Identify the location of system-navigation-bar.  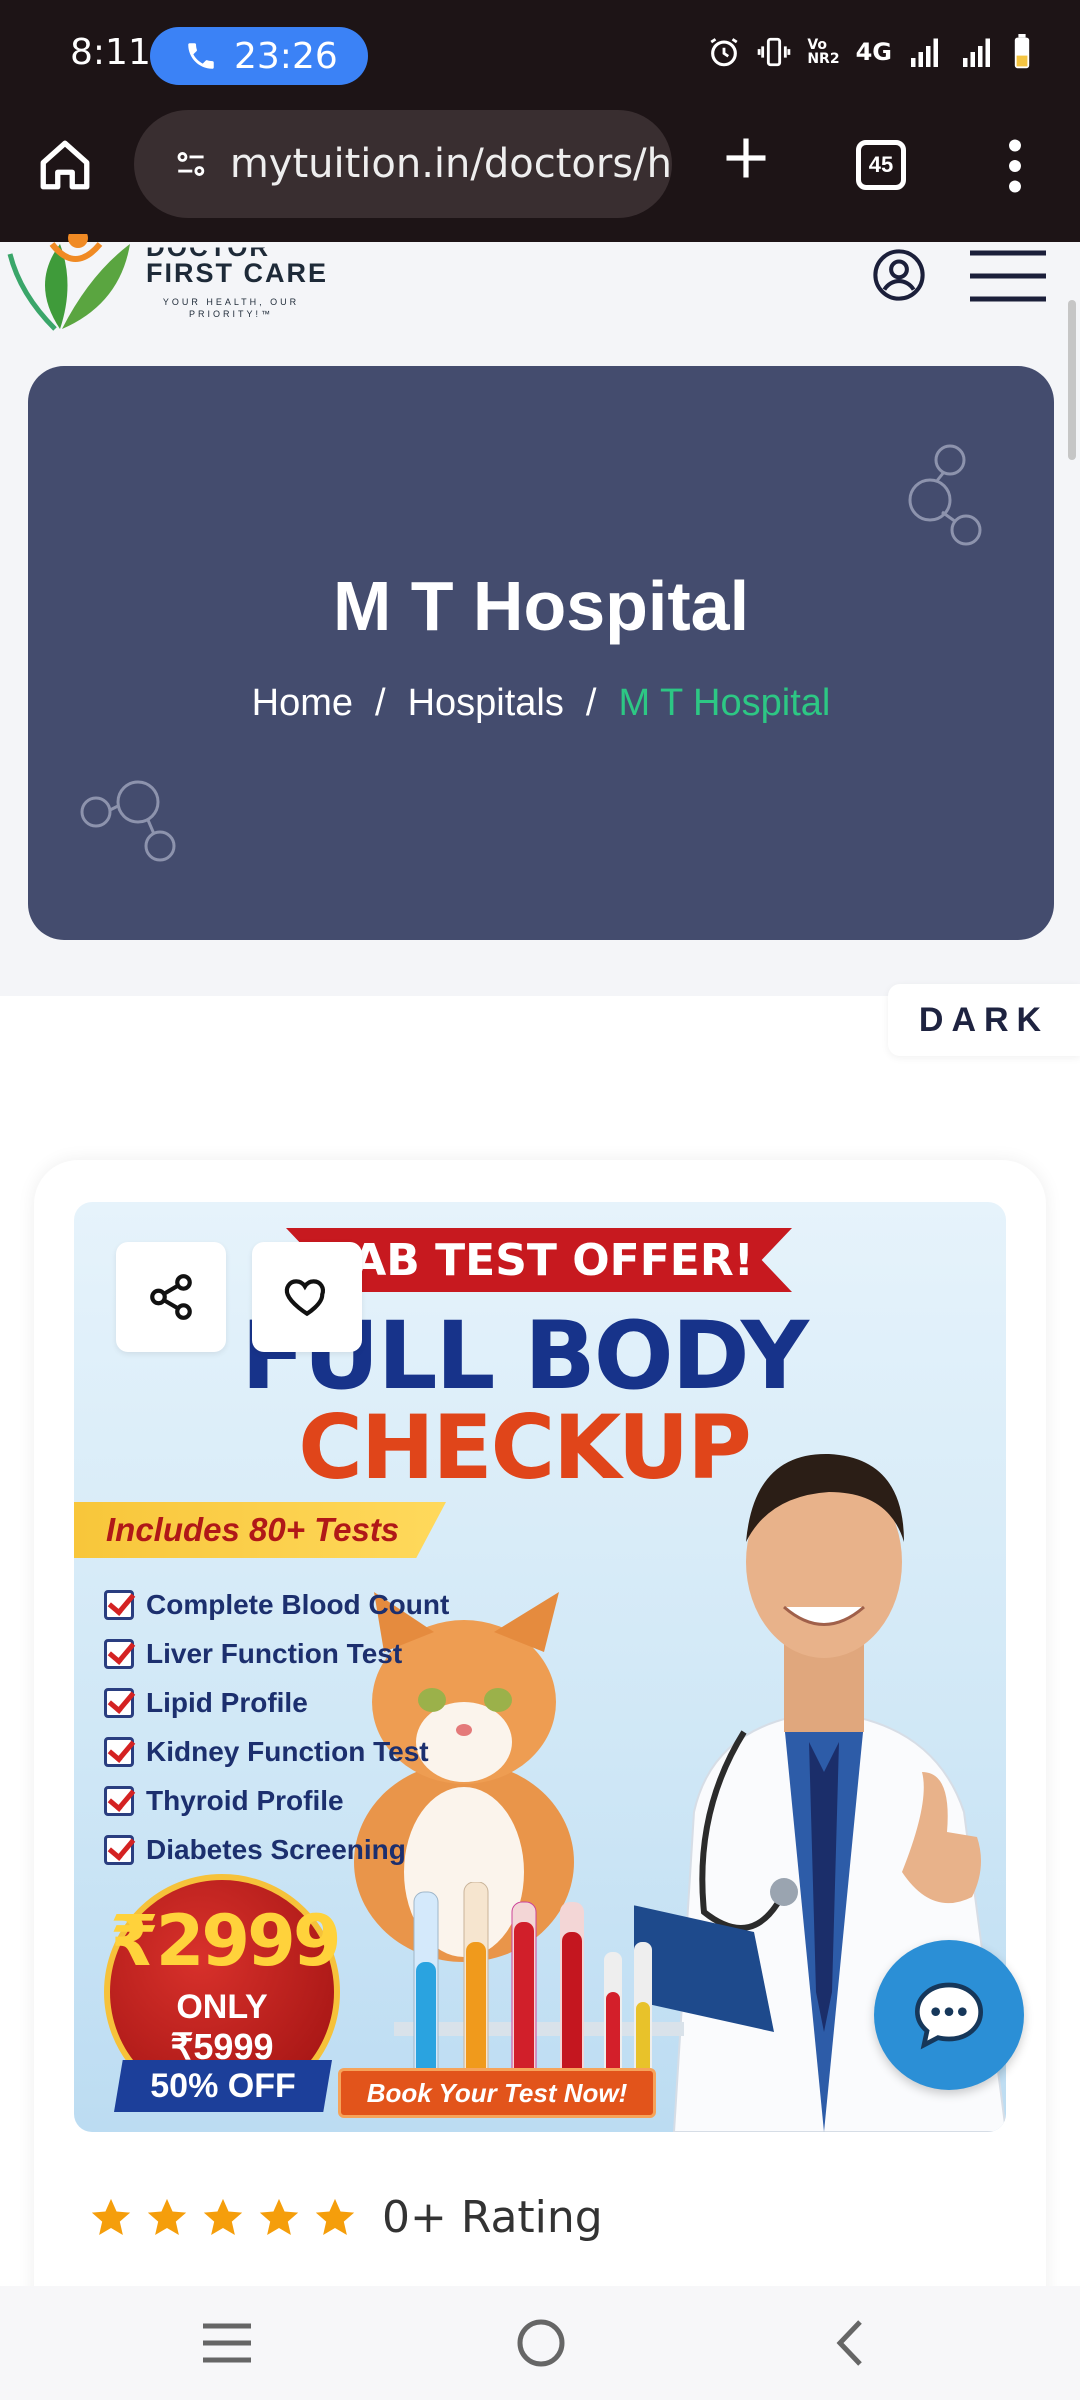
(540, 2343).